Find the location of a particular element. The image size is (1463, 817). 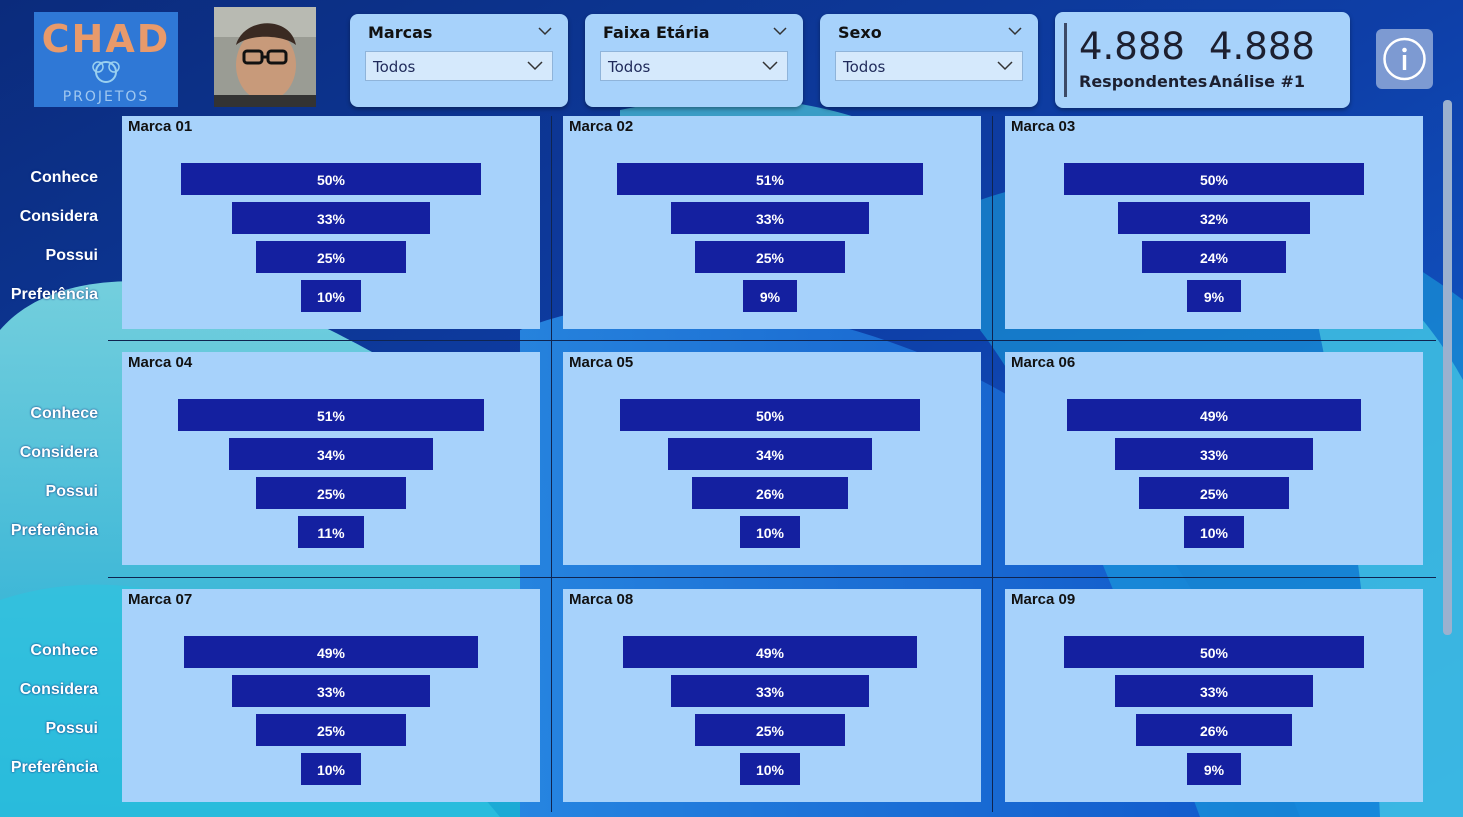

filter-marcas-dropdown: Todos is located at coordinates (459, 66).